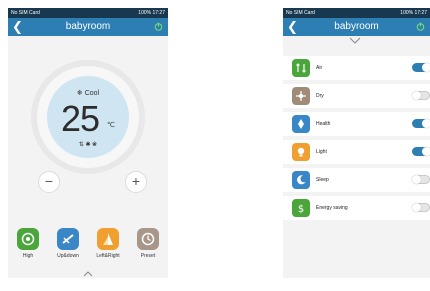 This screenshot has height=291, width=430. Describe the element at coordinates (356, 208) in the screenshot. I see `list-item-energy-saving: $ Energy saving` at that location.